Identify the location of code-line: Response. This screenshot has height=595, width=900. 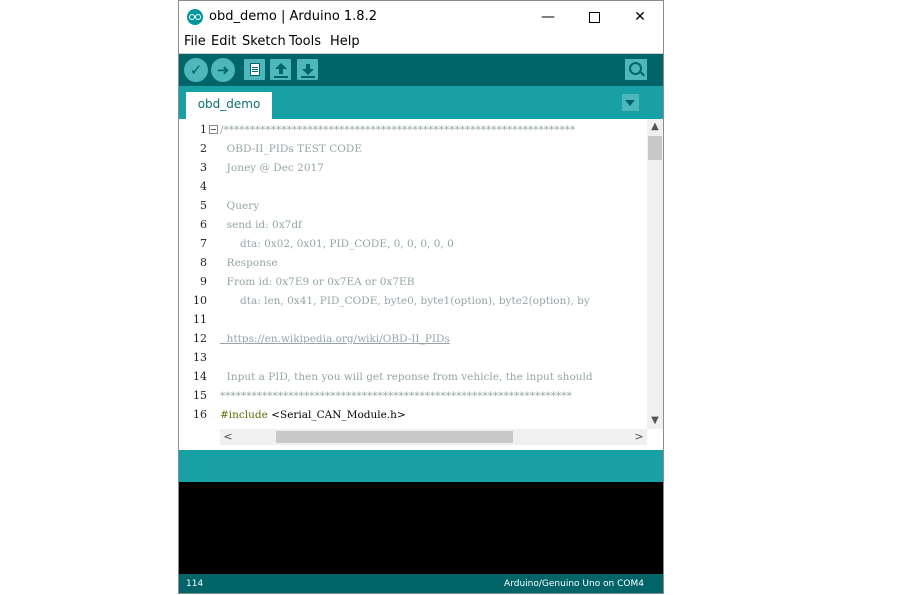
(249, 263).